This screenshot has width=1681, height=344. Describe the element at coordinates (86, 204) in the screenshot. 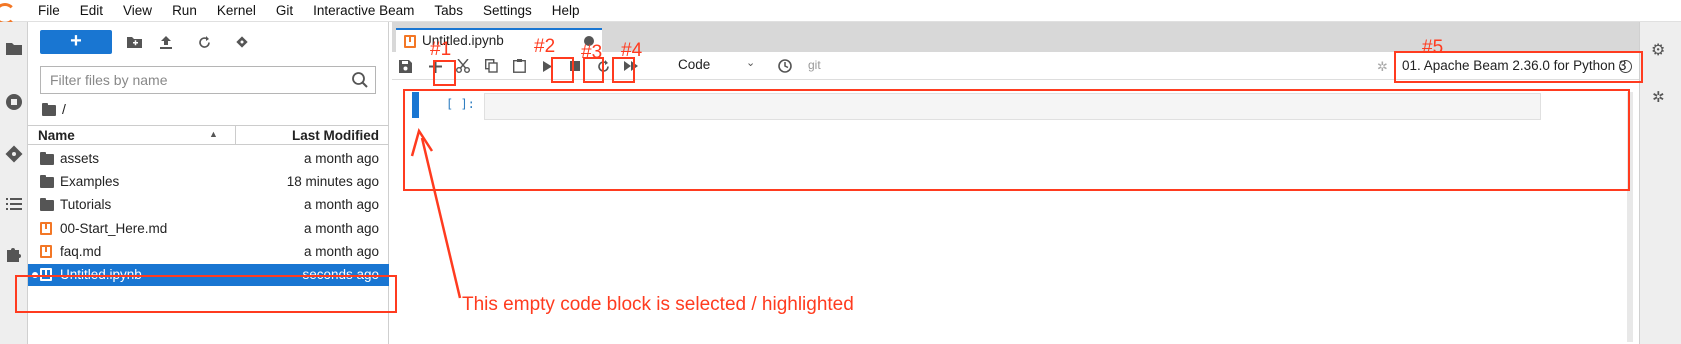

I see `file-name: Tutorials` at that location.